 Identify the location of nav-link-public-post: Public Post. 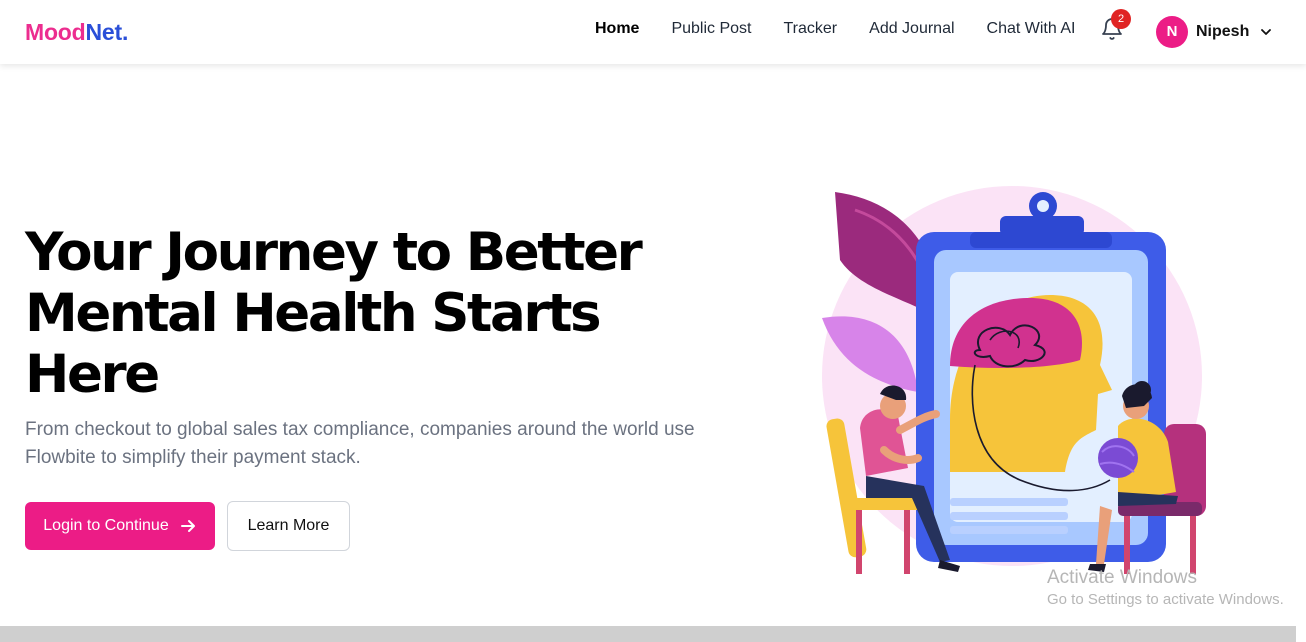
(711, 29).